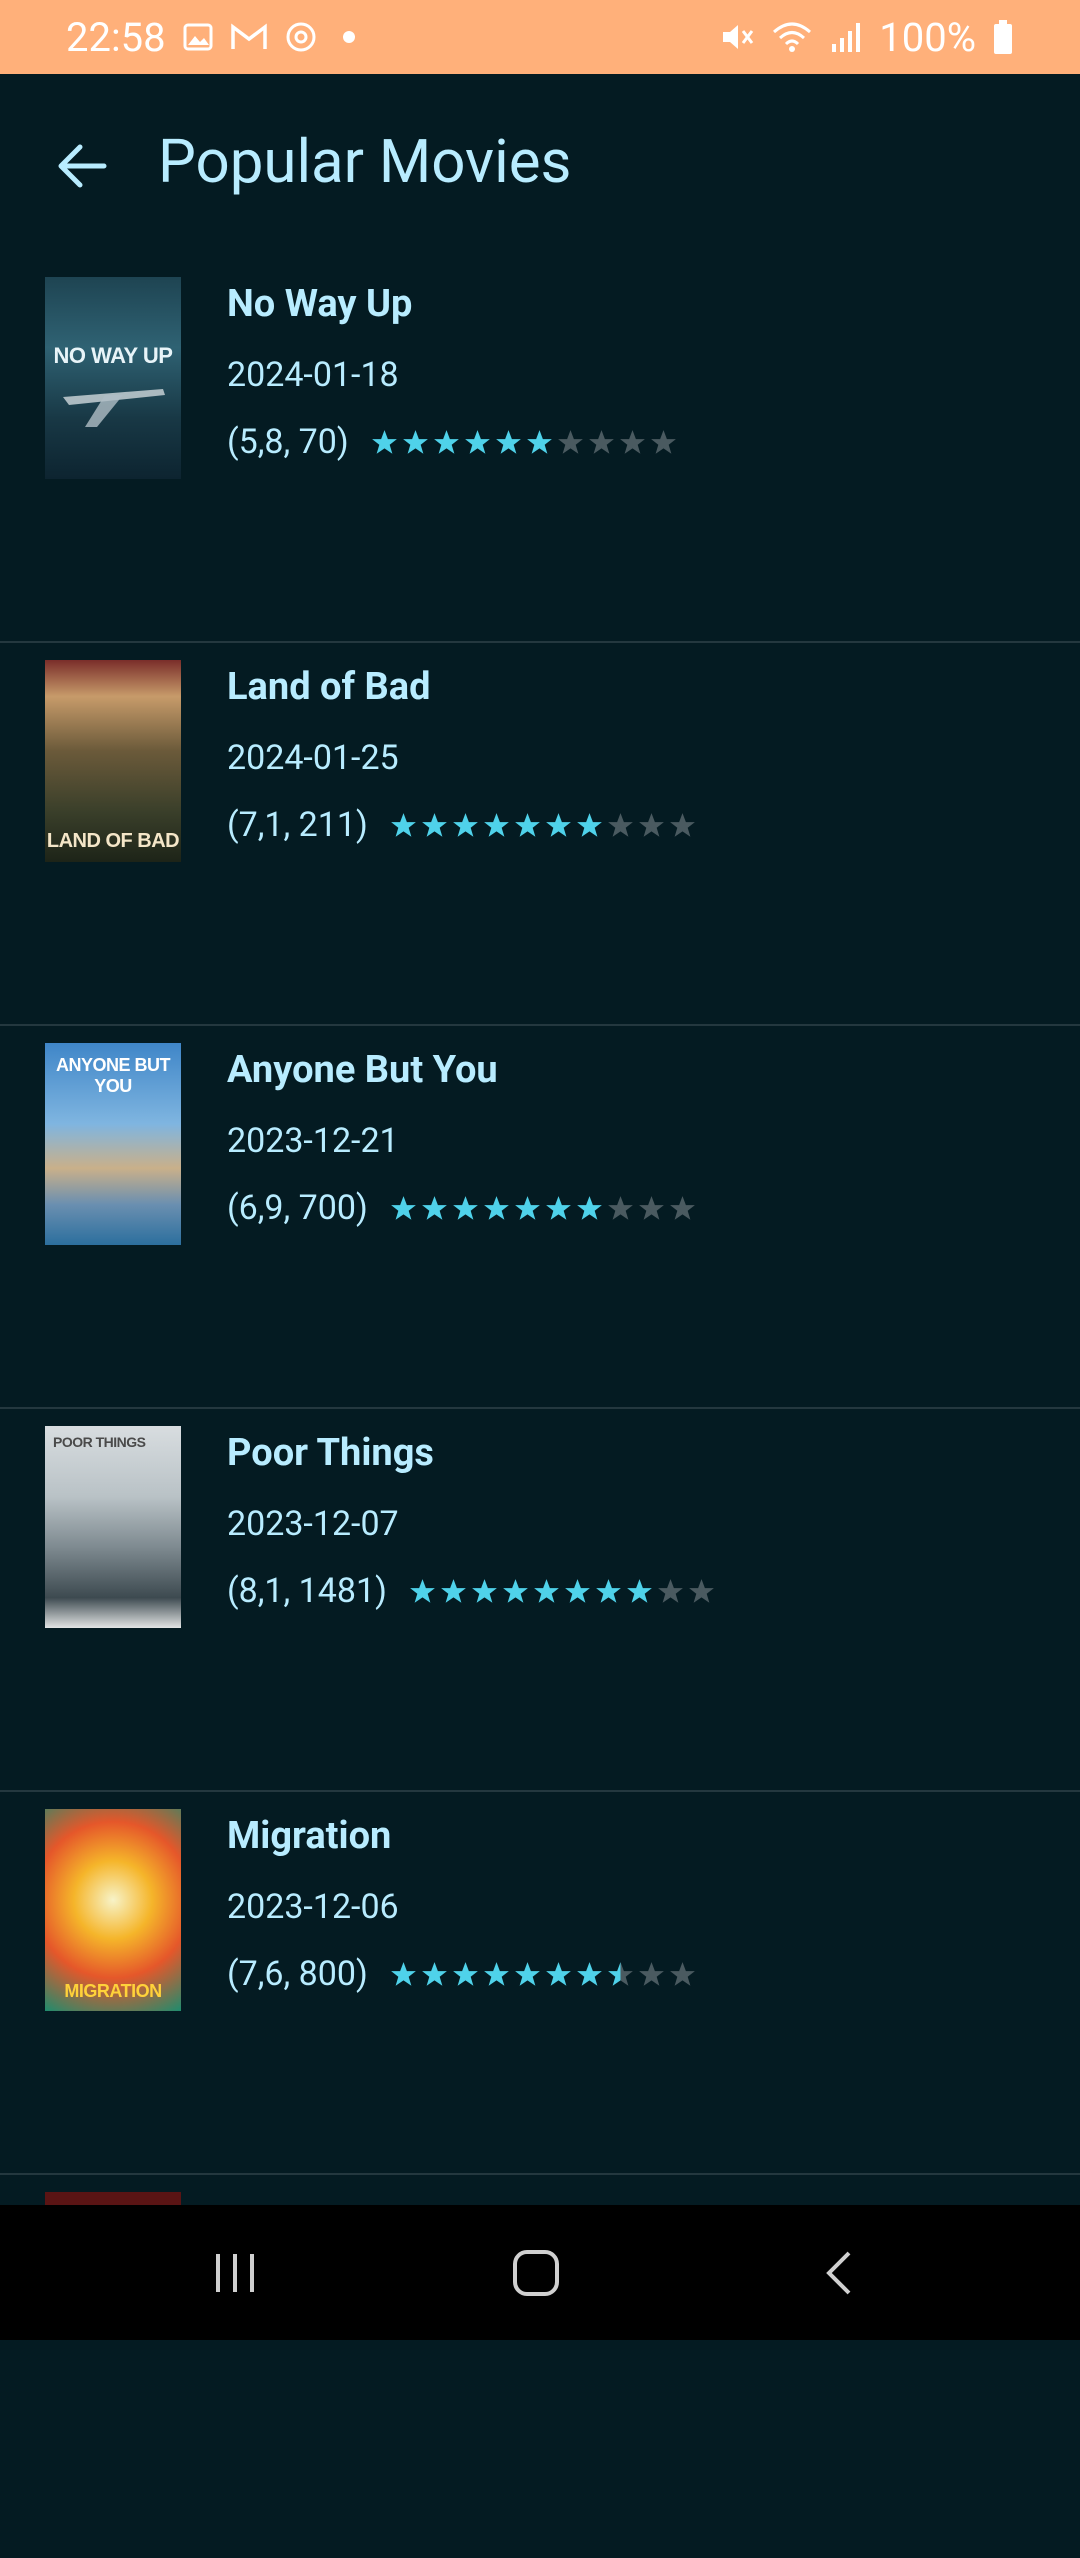 This screenshot has height=2558, width=1080. I want to click on movie-list-item: NO WAY UP No Way Up 2024-01-18 (5,8, 70), so click(540, 451).